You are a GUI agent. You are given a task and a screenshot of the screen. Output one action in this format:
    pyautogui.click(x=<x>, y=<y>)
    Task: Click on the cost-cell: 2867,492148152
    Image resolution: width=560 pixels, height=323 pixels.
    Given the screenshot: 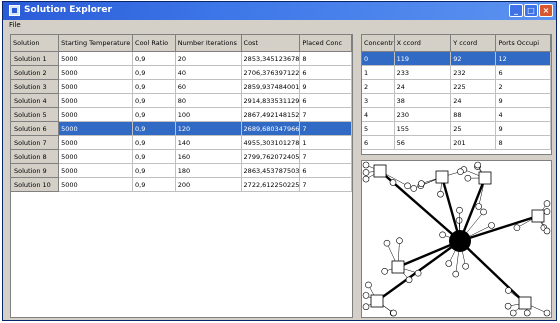 What is the action you would take?
    pyautogui.click(x=271, y=114)
    